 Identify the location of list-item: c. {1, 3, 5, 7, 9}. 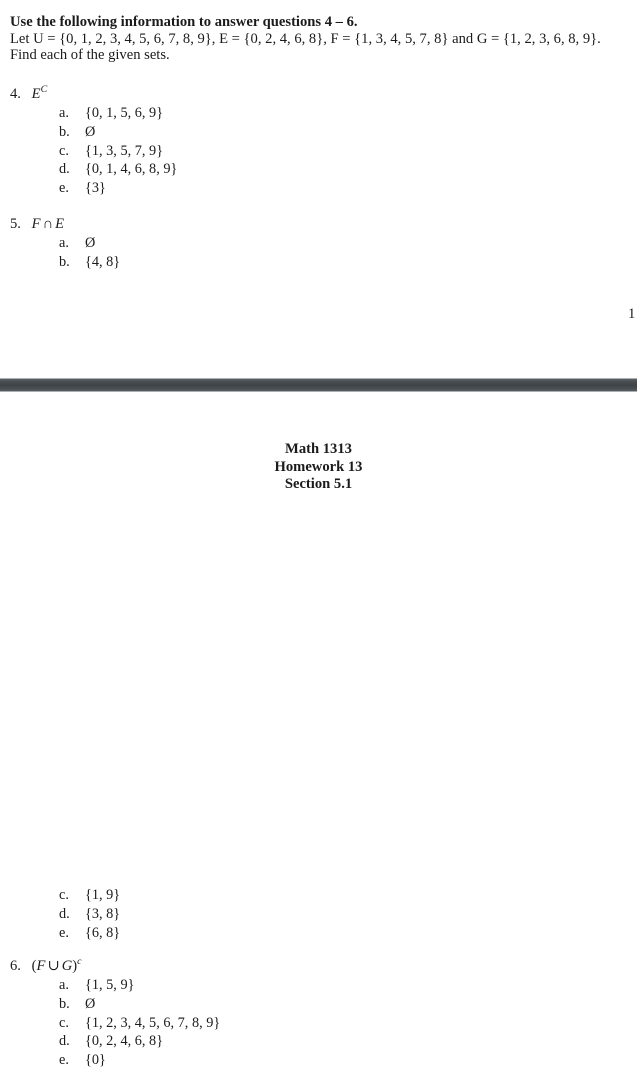
(118, 151).